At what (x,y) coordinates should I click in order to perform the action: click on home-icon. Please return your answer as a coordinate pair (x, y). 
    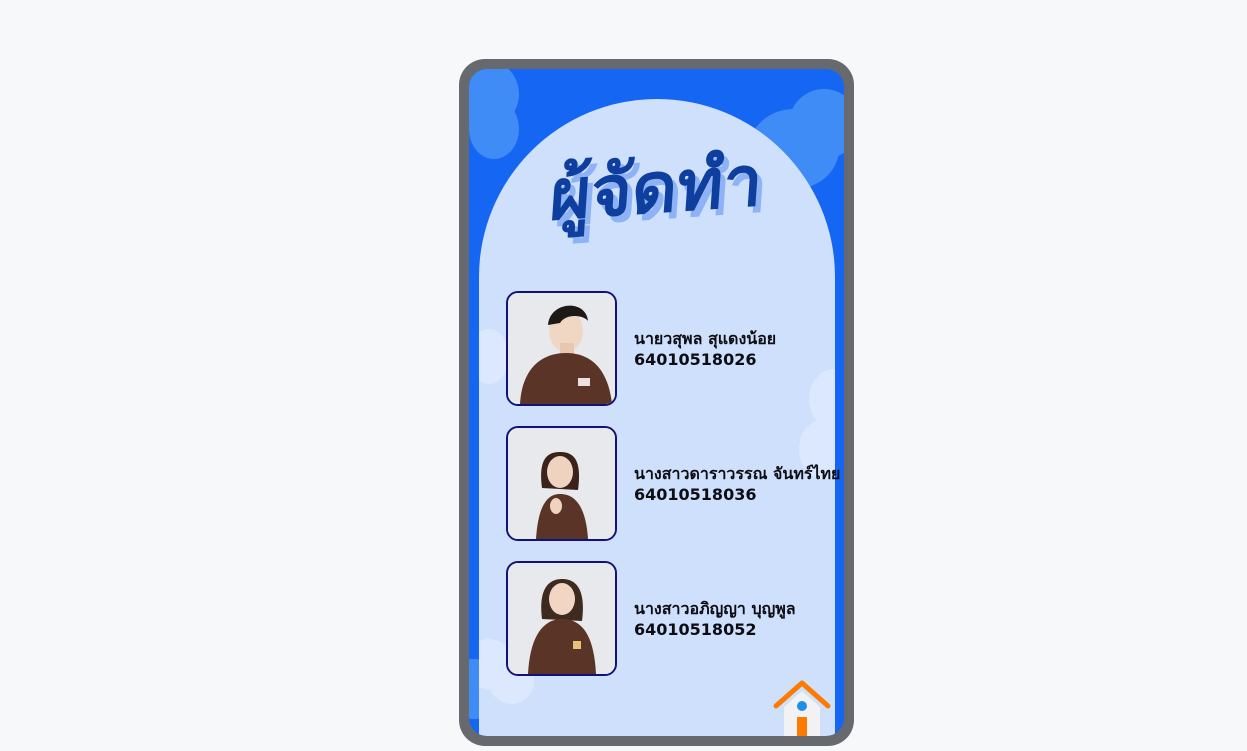
    Looking at the image, I should click on (802, 707).